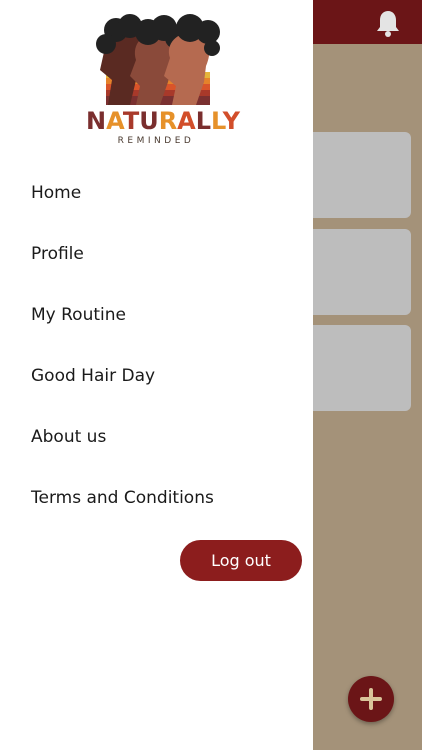 The height and width of the screenshot is (750, 422). What do you see at coordinates (156, 498) in the screenshot?
I see `menu-item-terms: Terms and Conditions` at bounding box center [156, 498].